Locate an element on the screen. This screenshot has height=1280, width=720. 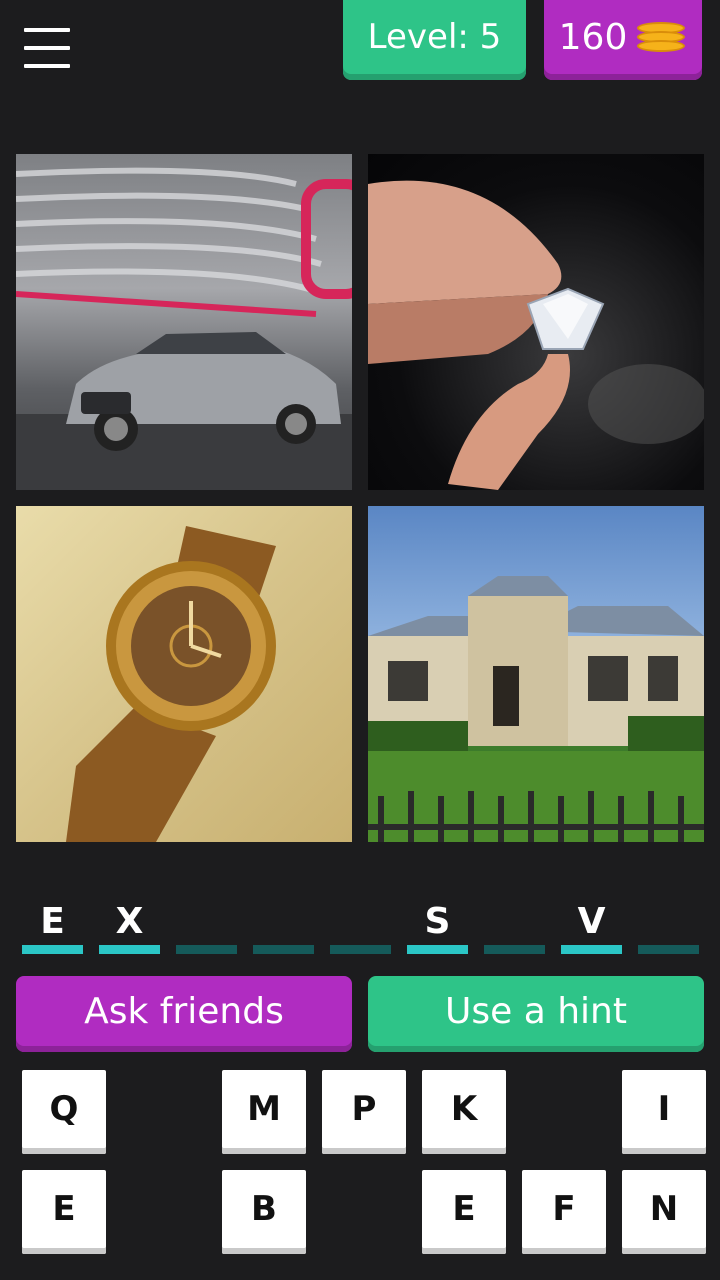
answer-slot: S is located at coordinates (437, 927).